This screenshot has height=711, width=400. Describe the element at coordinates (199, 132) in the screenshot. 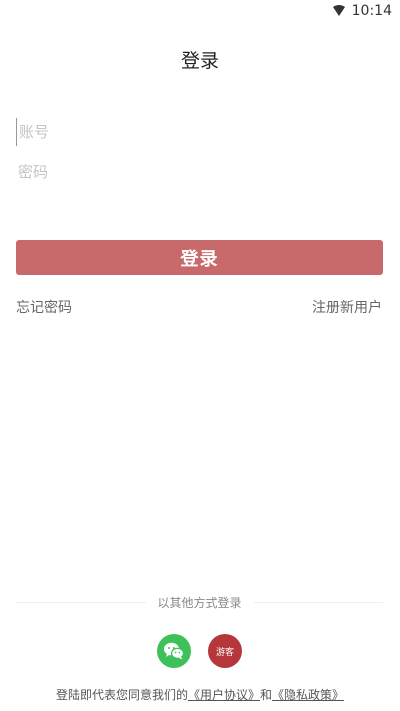

I see `account-input` at that location.